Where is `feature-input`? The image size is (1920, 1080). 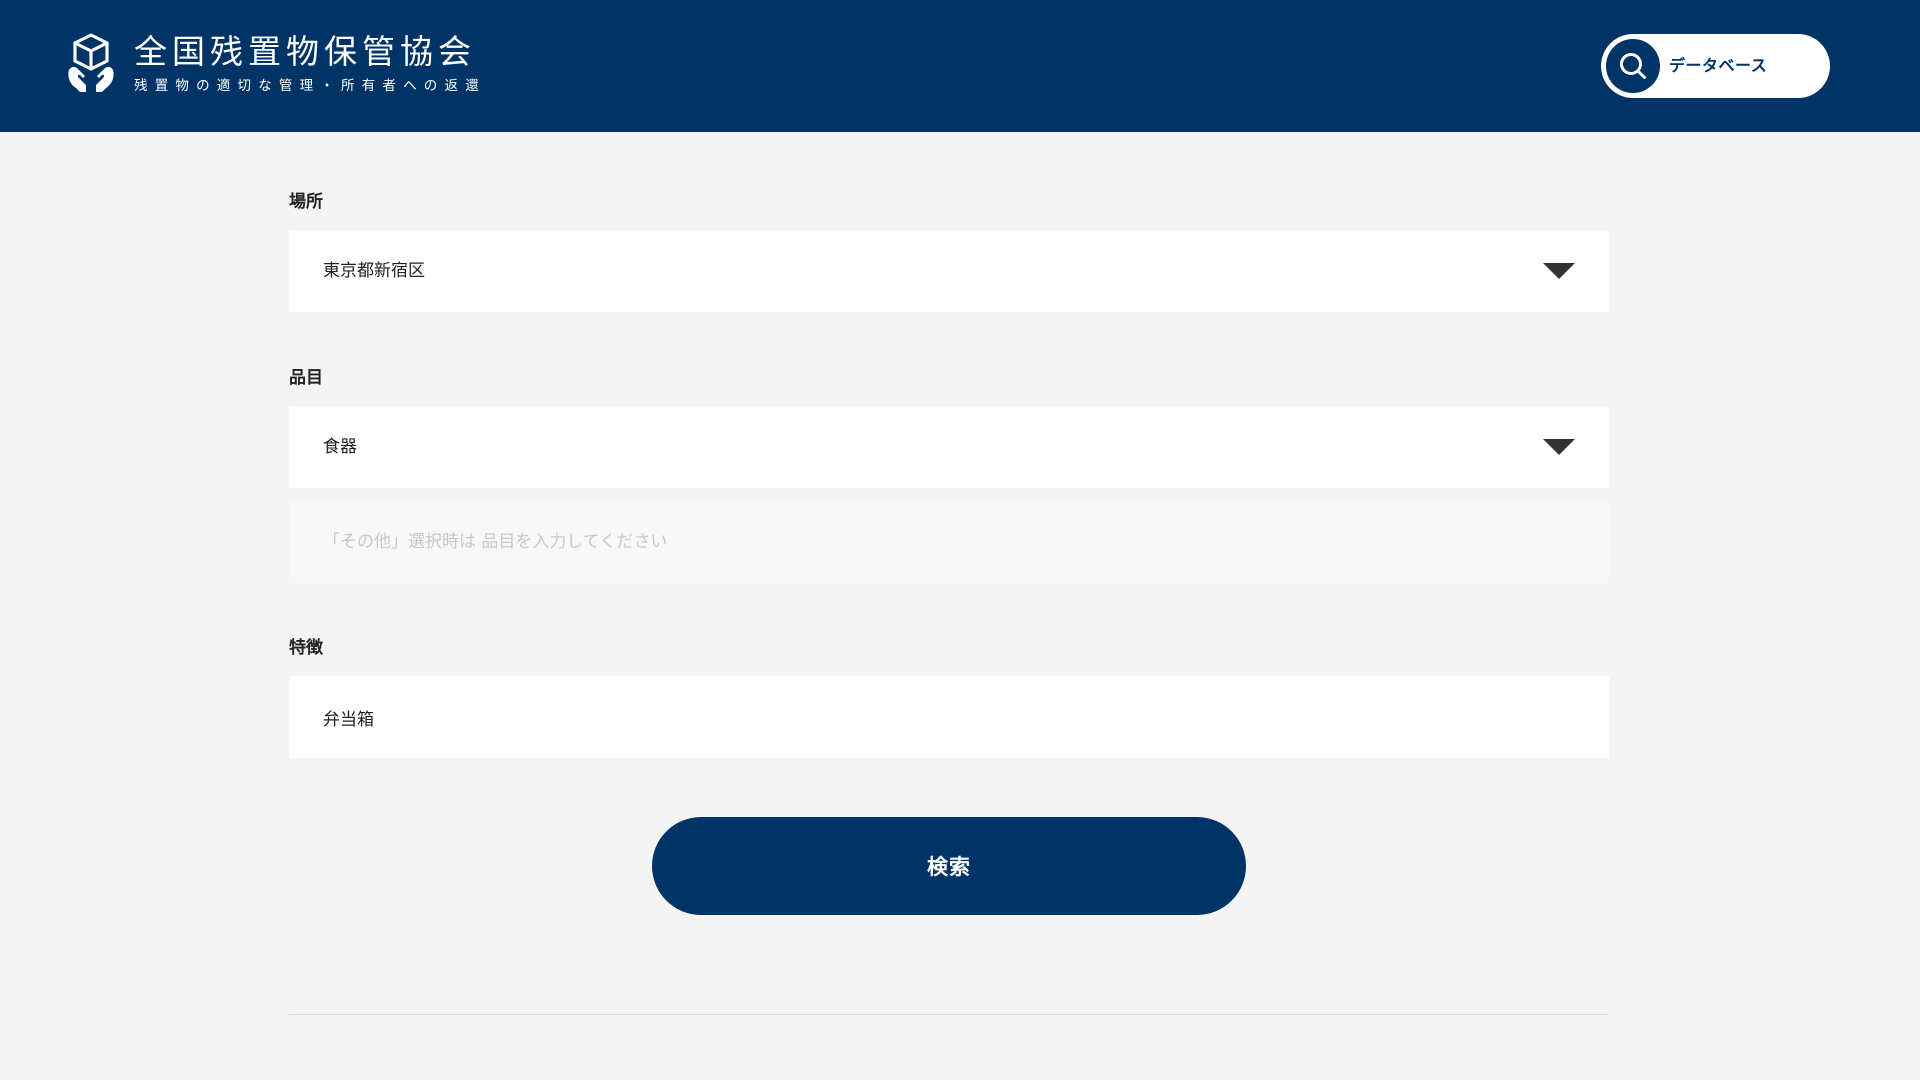
feature-input is located at coordinates (949, 717).